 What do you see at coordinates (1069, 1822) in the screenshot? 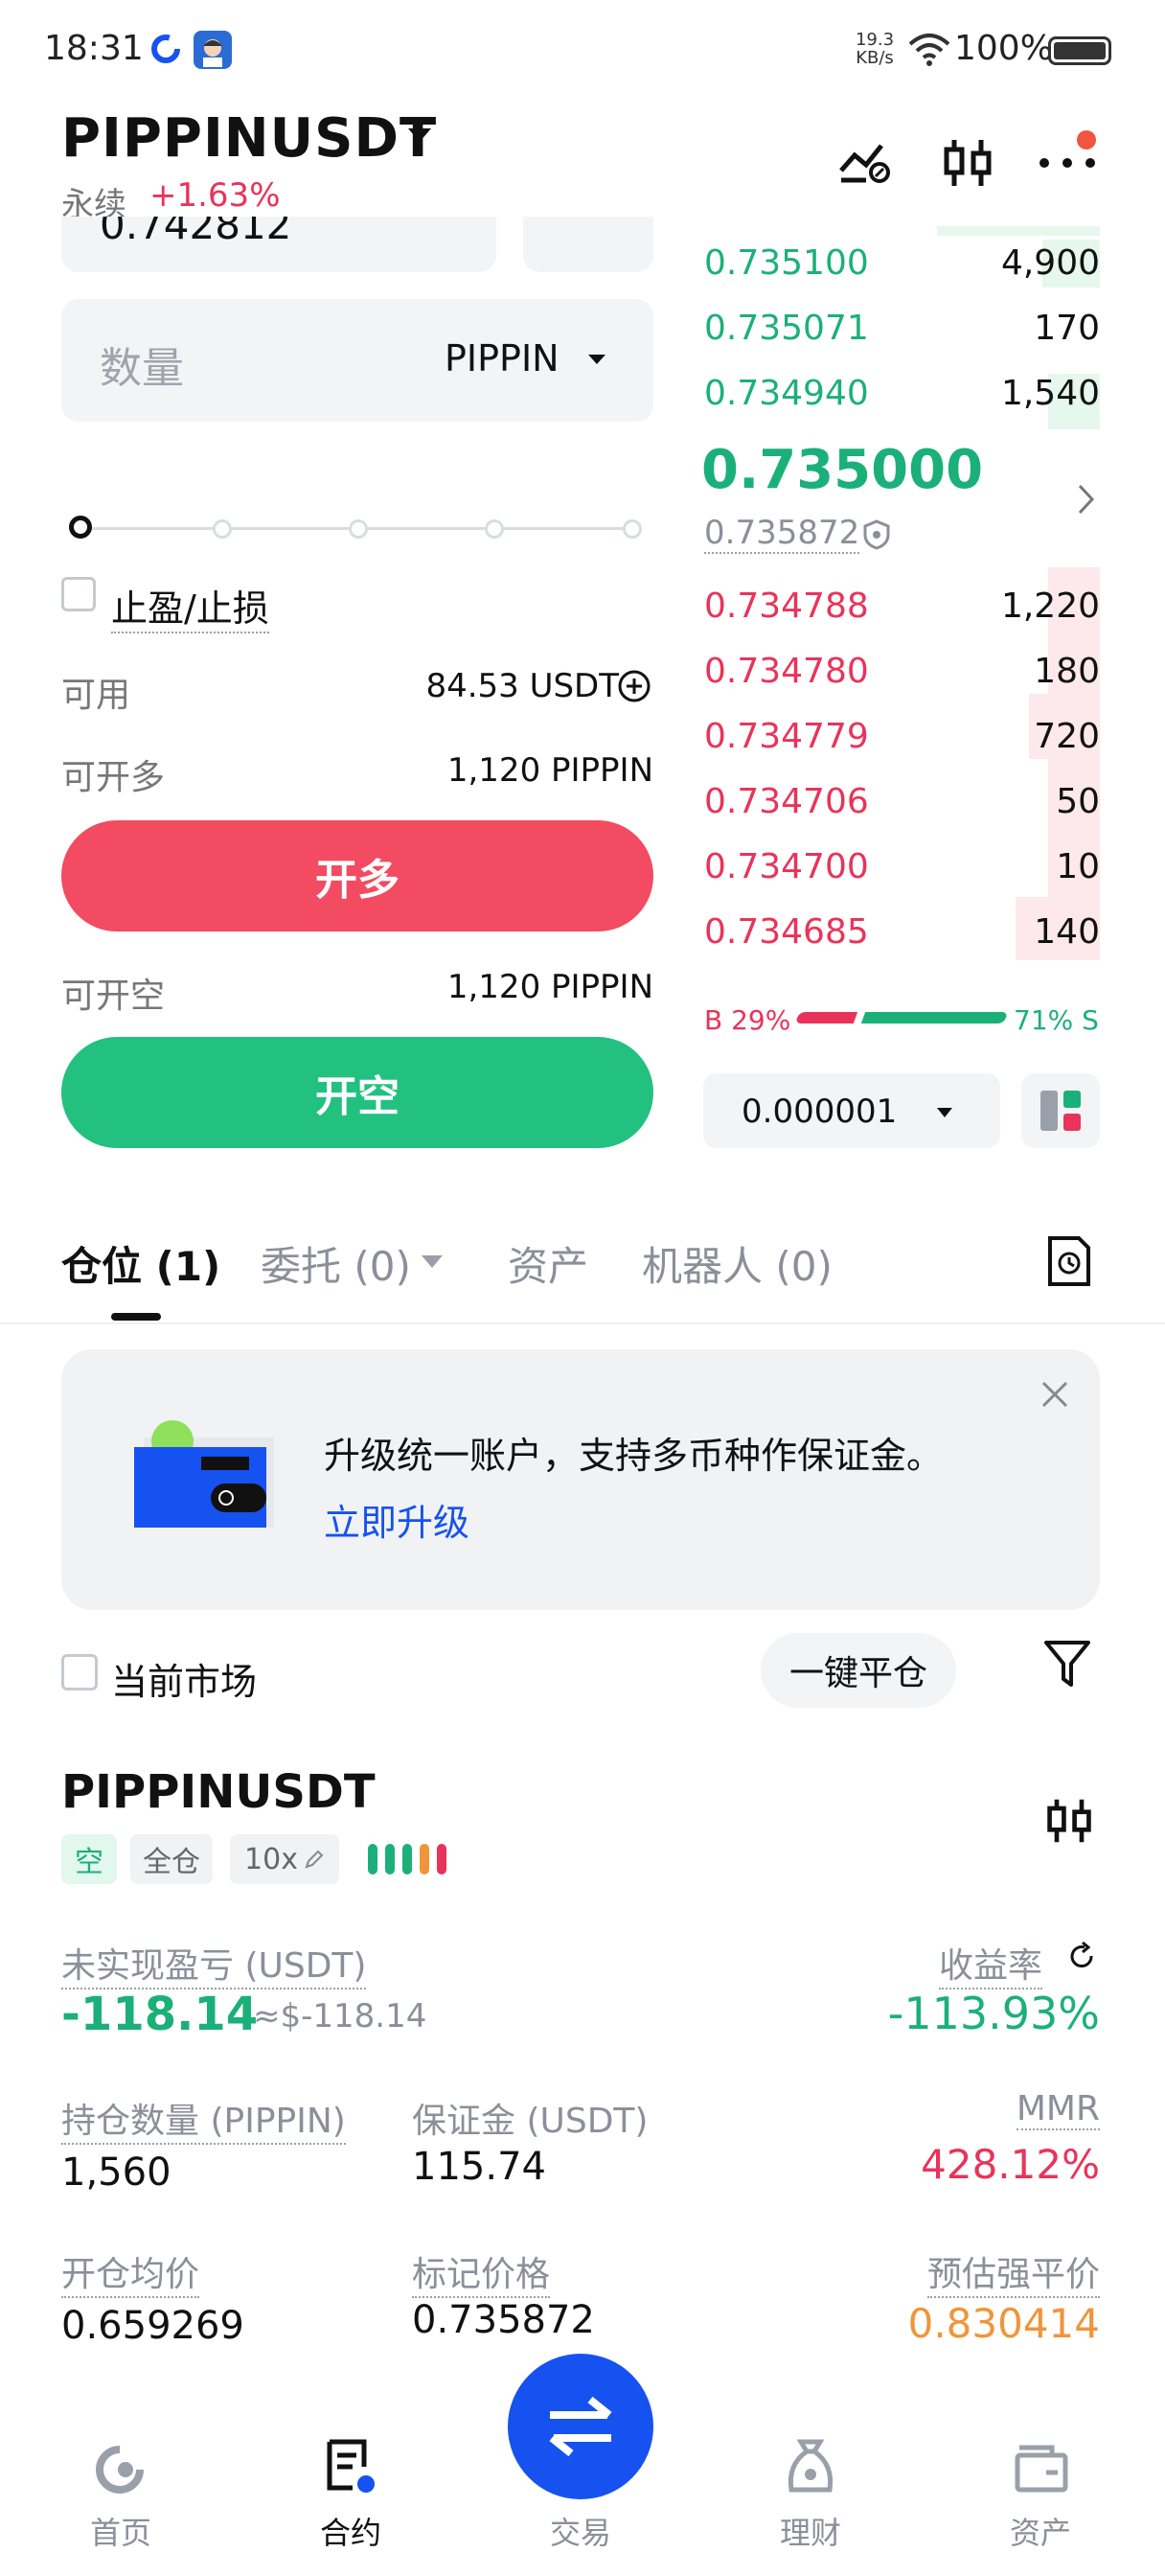
I see `position-chart-icon` at bounding box center [1069, 1822].